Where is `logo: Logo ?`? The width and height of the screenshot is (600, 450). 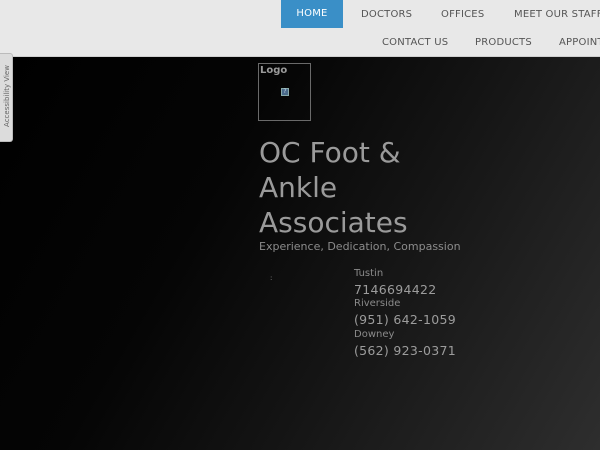
logo: Logo ? is located at coordinates (284, 92).